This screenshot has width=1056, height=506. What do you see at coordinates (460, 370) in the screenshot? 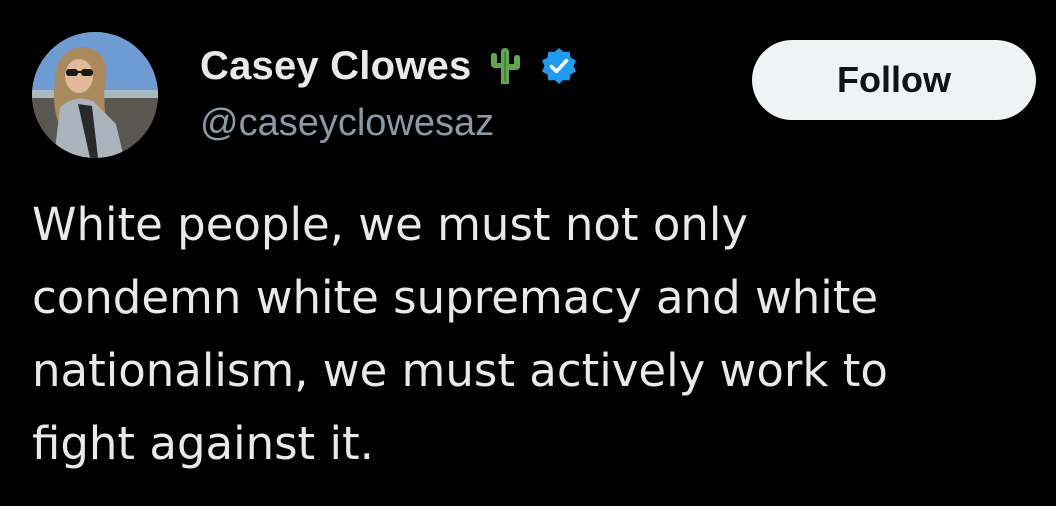
I see `tweet-text-line: nationalism, we must actively work to` at bounding box center [460, 370].